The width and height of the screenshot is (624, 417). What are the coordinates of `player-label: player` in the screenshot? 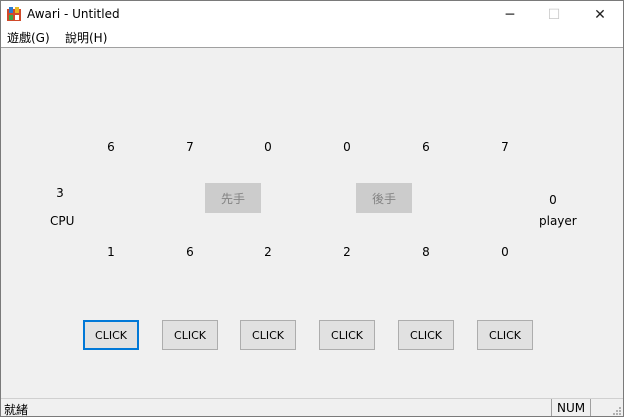 It's located at (558, 221).